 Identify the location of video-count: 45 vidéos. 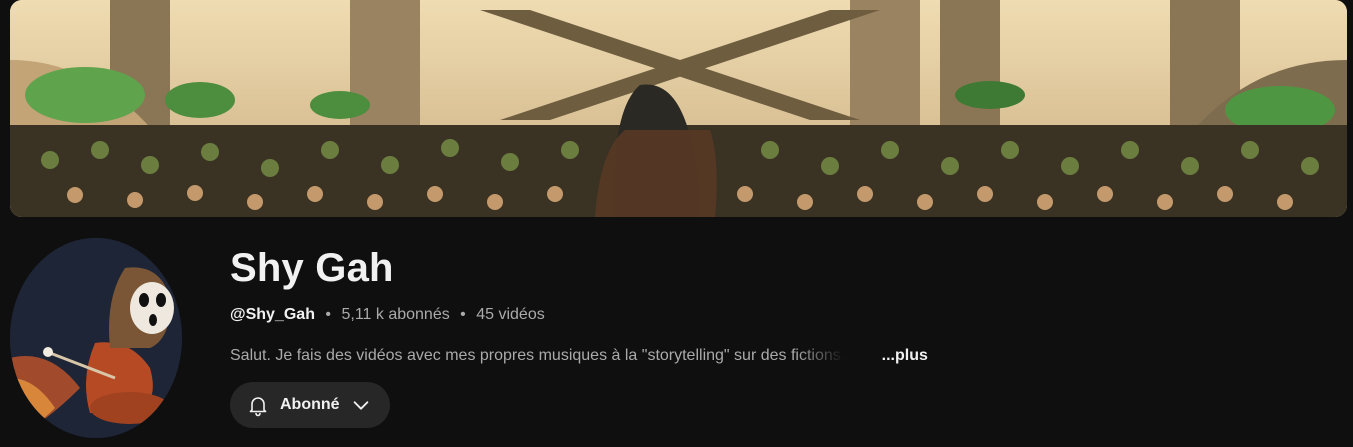
(510, 314).